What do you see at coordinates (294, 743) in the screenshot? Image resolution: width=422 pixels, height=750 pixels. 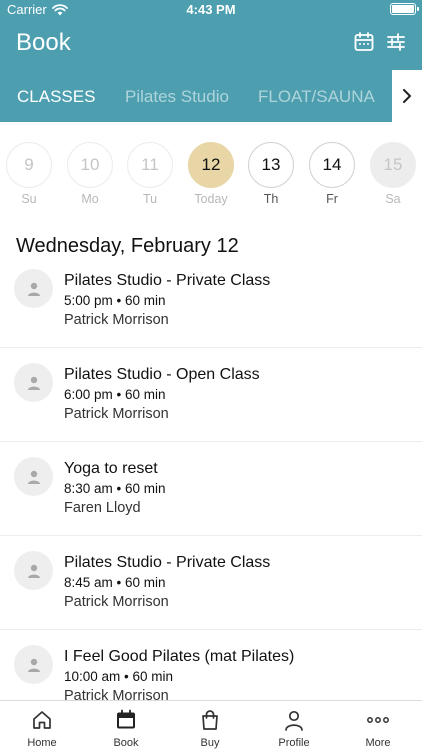 I see `tabbar-label: Profile` at bounding box center [294, 743].